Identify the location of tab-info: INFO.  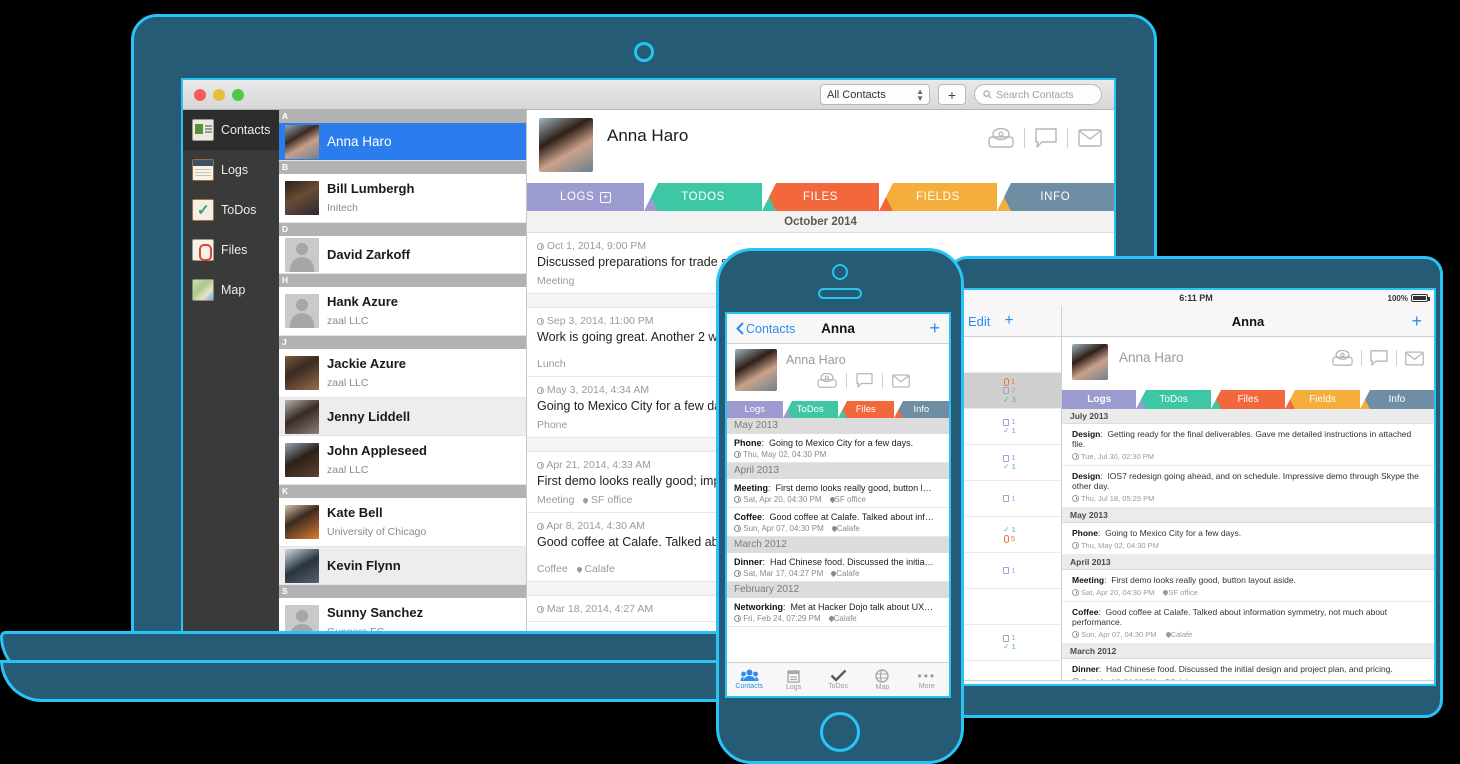
(1055, 197).